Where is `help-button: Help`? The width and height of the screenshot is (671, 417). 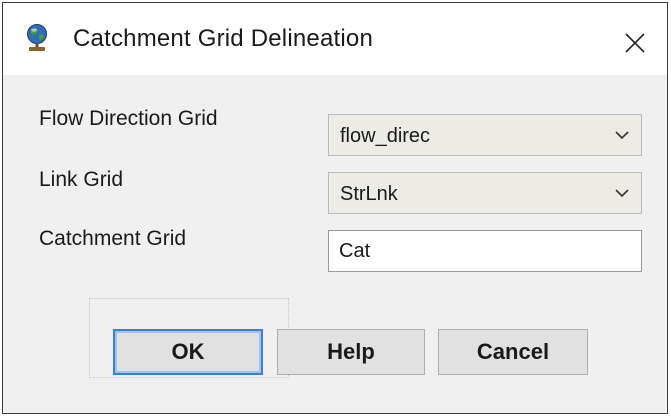
help-button: Help is located at coordinates (351, 352).